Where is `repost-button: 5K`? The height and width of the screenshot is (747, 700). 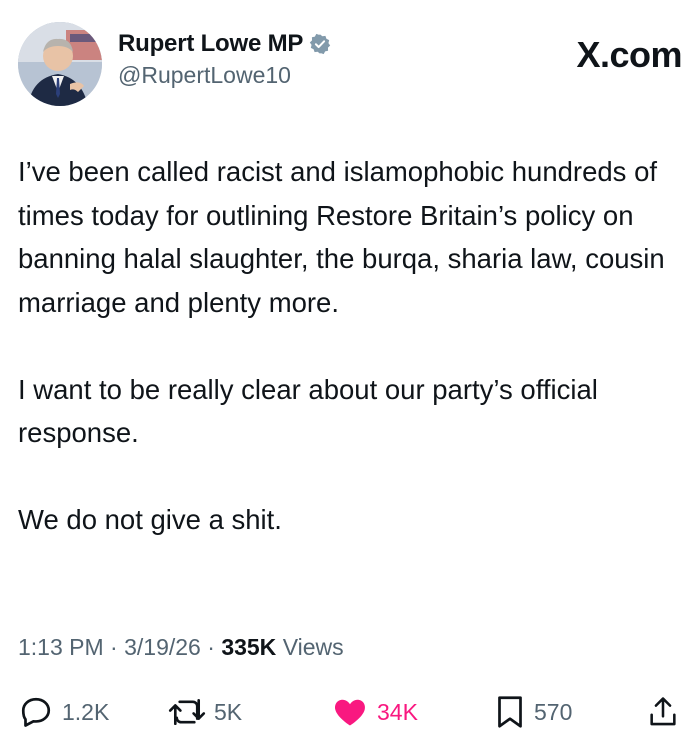
repost-button: 5K is located at coordinates (205, 712).